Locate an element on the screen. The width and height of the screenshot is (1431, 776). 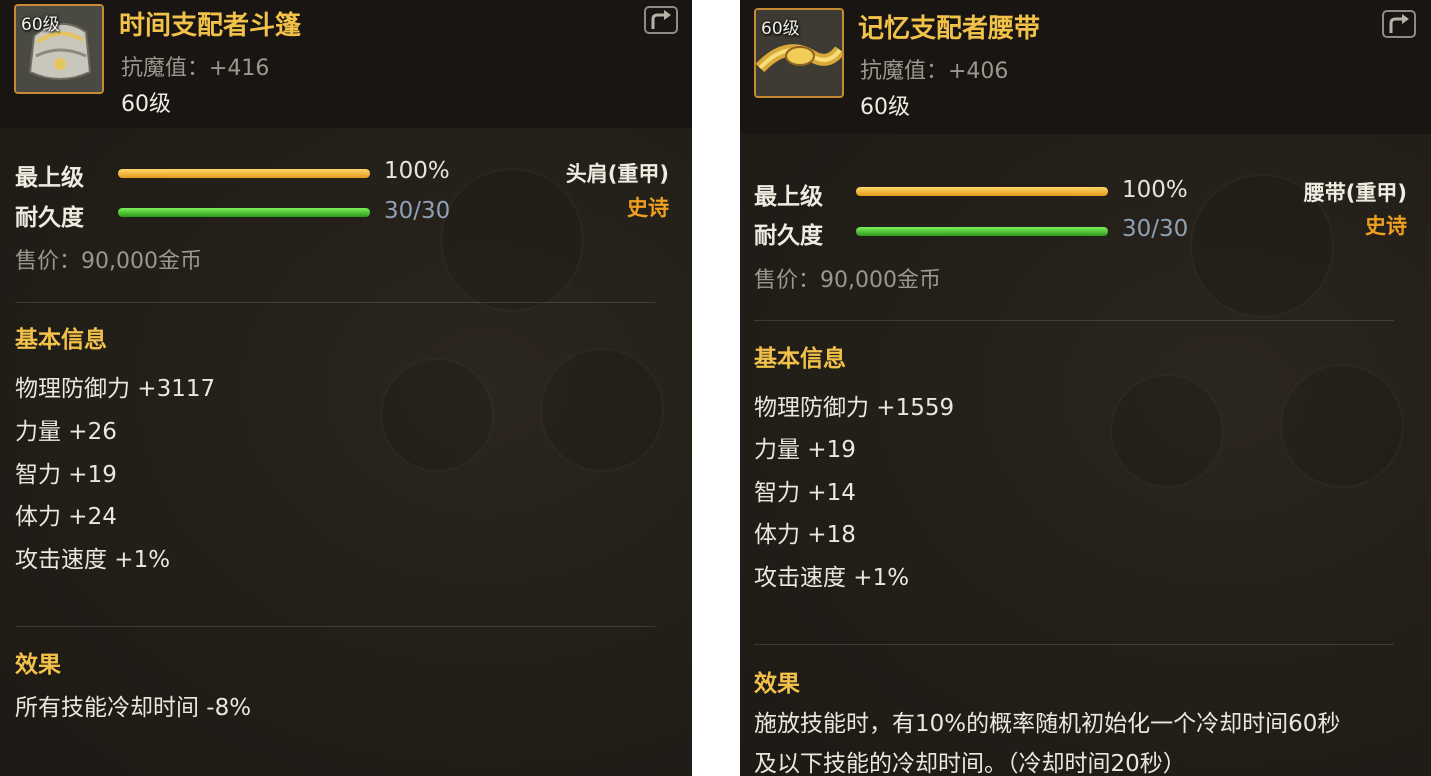
stat-line: 体力 +24 is located at coordinates (66, 517).